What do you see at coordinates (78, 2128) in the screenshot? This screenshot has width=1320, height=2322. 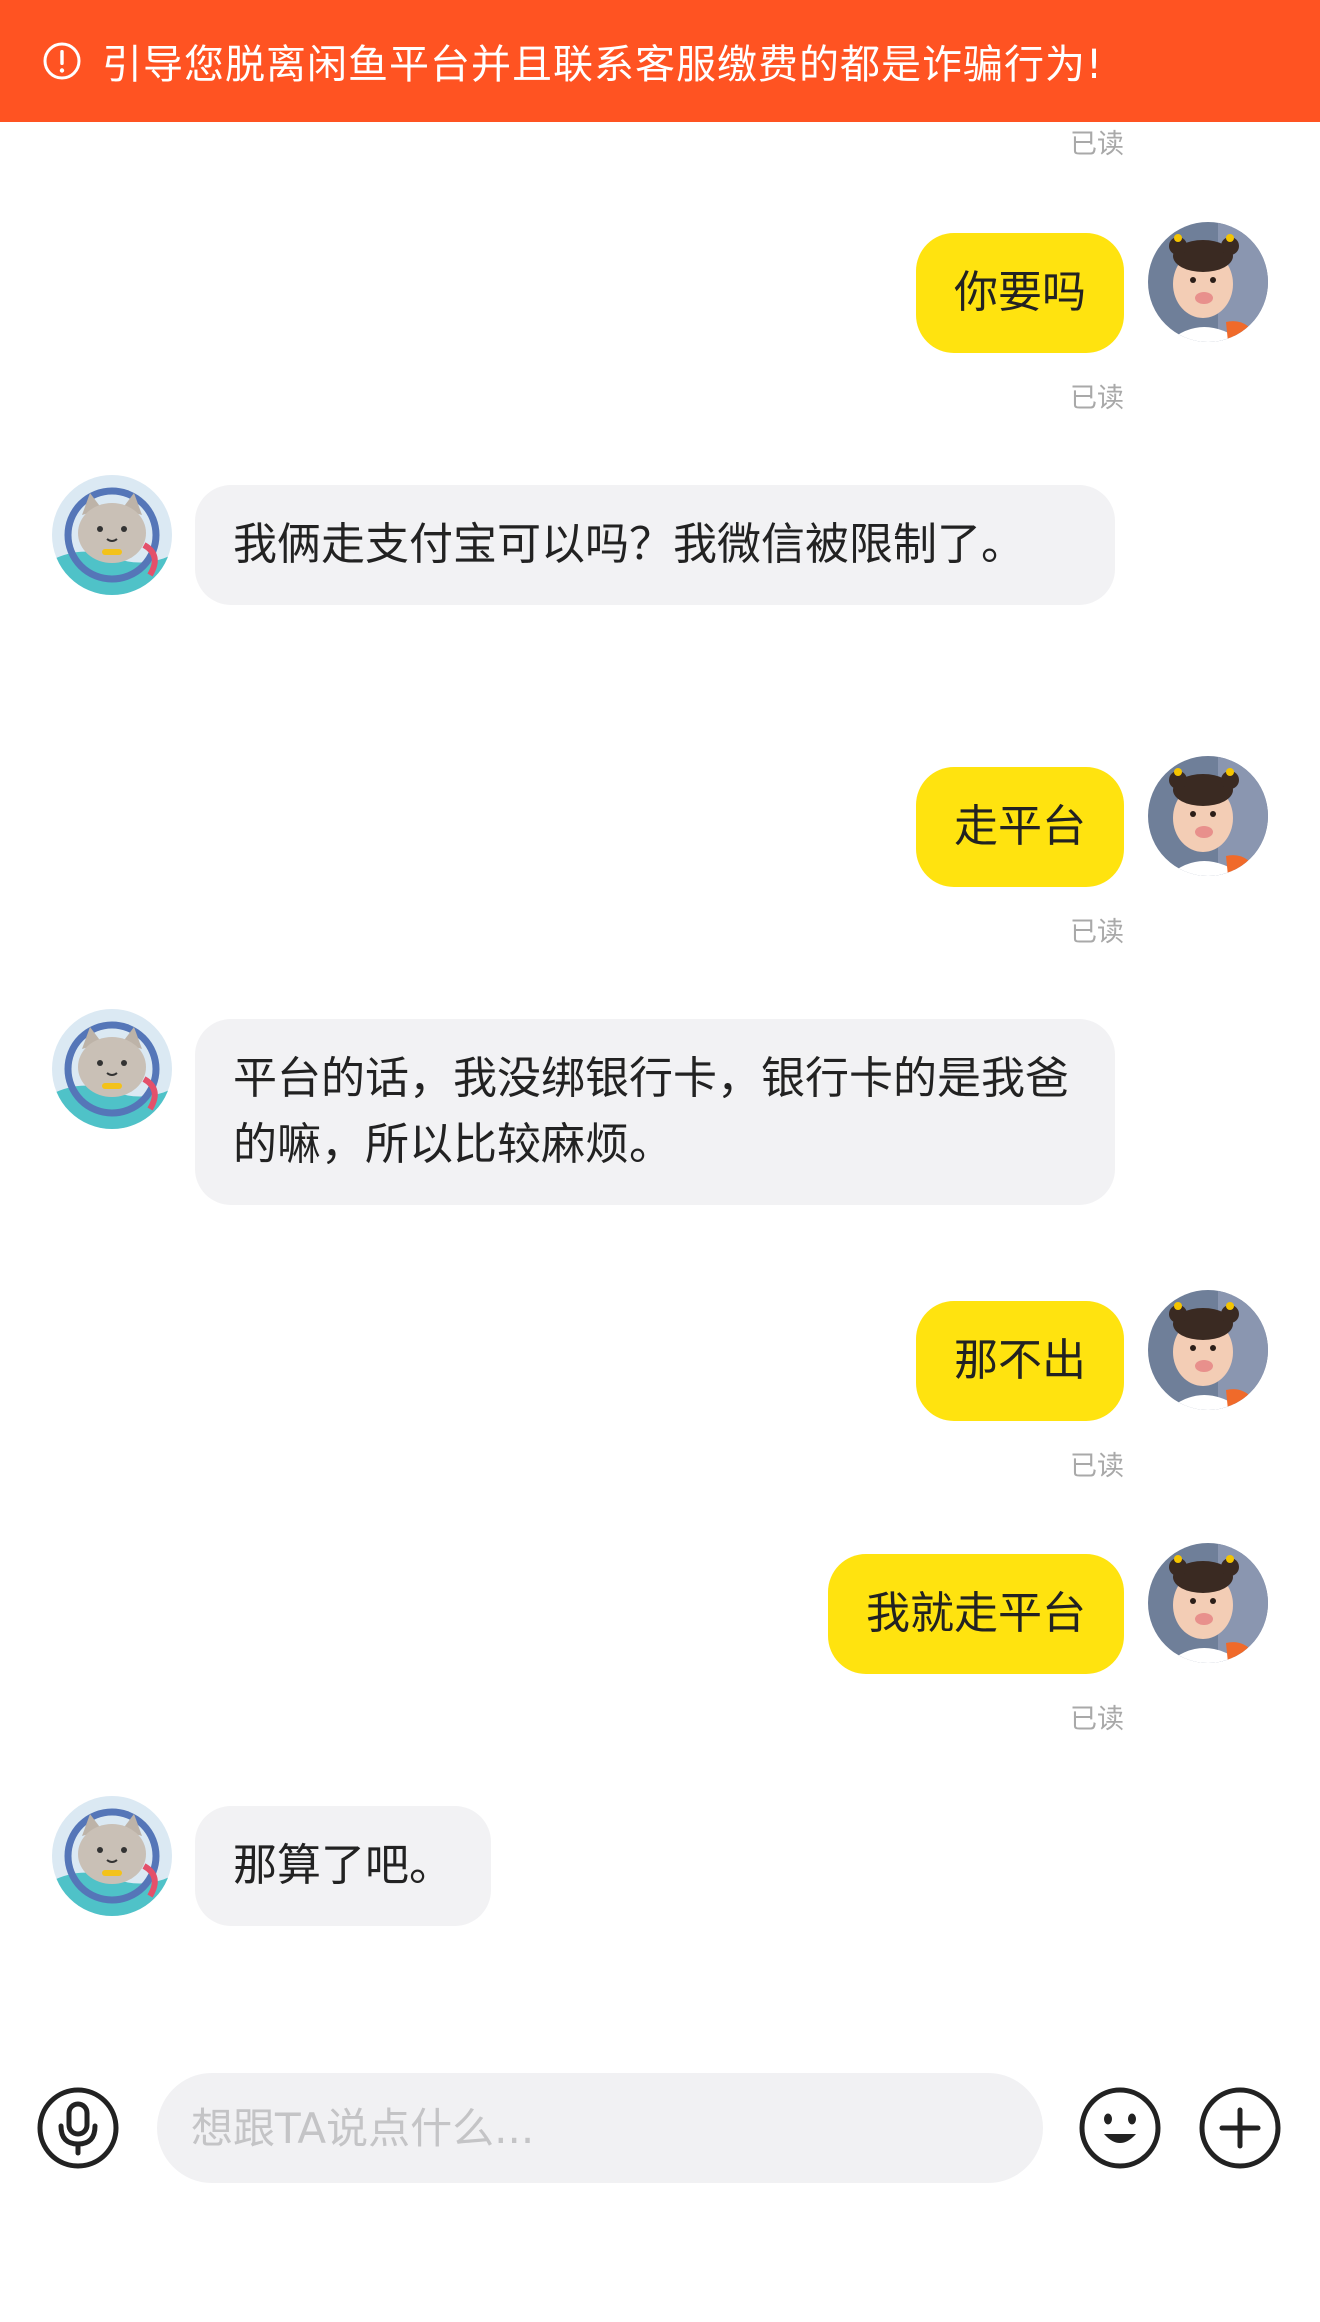 I see `microphone-icon` at bounding box center [78, 2128].